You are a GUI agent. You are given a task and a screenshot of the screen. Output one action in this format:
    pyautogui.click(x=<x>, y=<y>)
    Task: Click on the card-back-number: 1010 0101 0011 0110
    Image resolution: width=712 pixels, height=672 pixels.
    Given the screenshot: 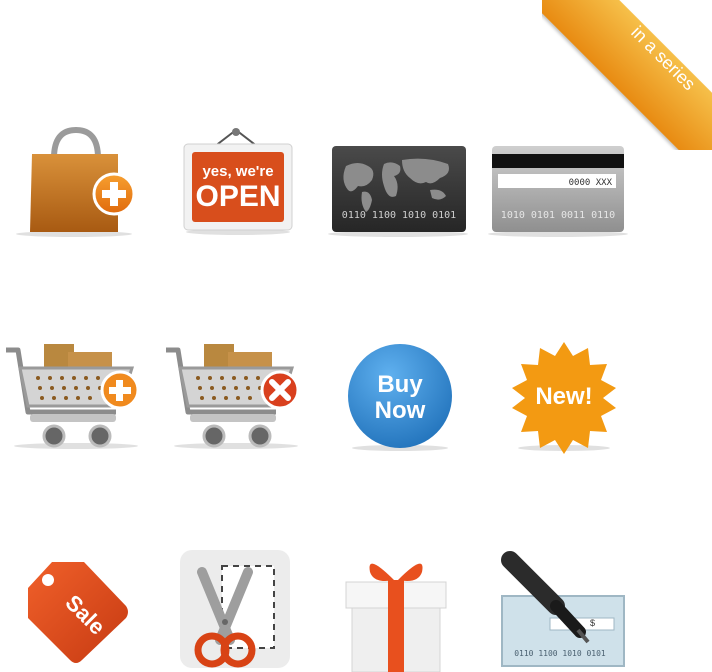 What is the action you would take?
    pyautogui.click(x=558, y=215)
    